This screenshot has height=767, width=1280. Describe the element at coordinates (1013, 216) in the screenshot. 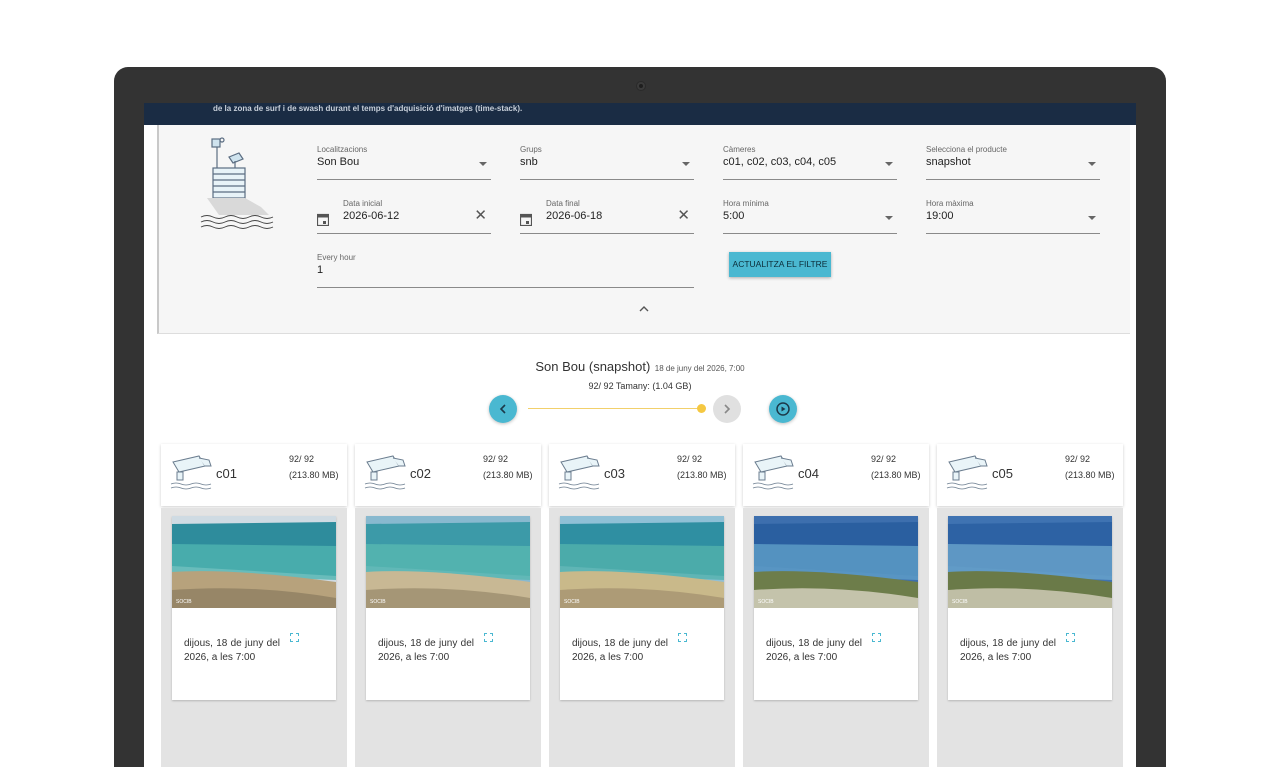

I see `hora-maxima-select: Hora màxima 19:00` at that location.